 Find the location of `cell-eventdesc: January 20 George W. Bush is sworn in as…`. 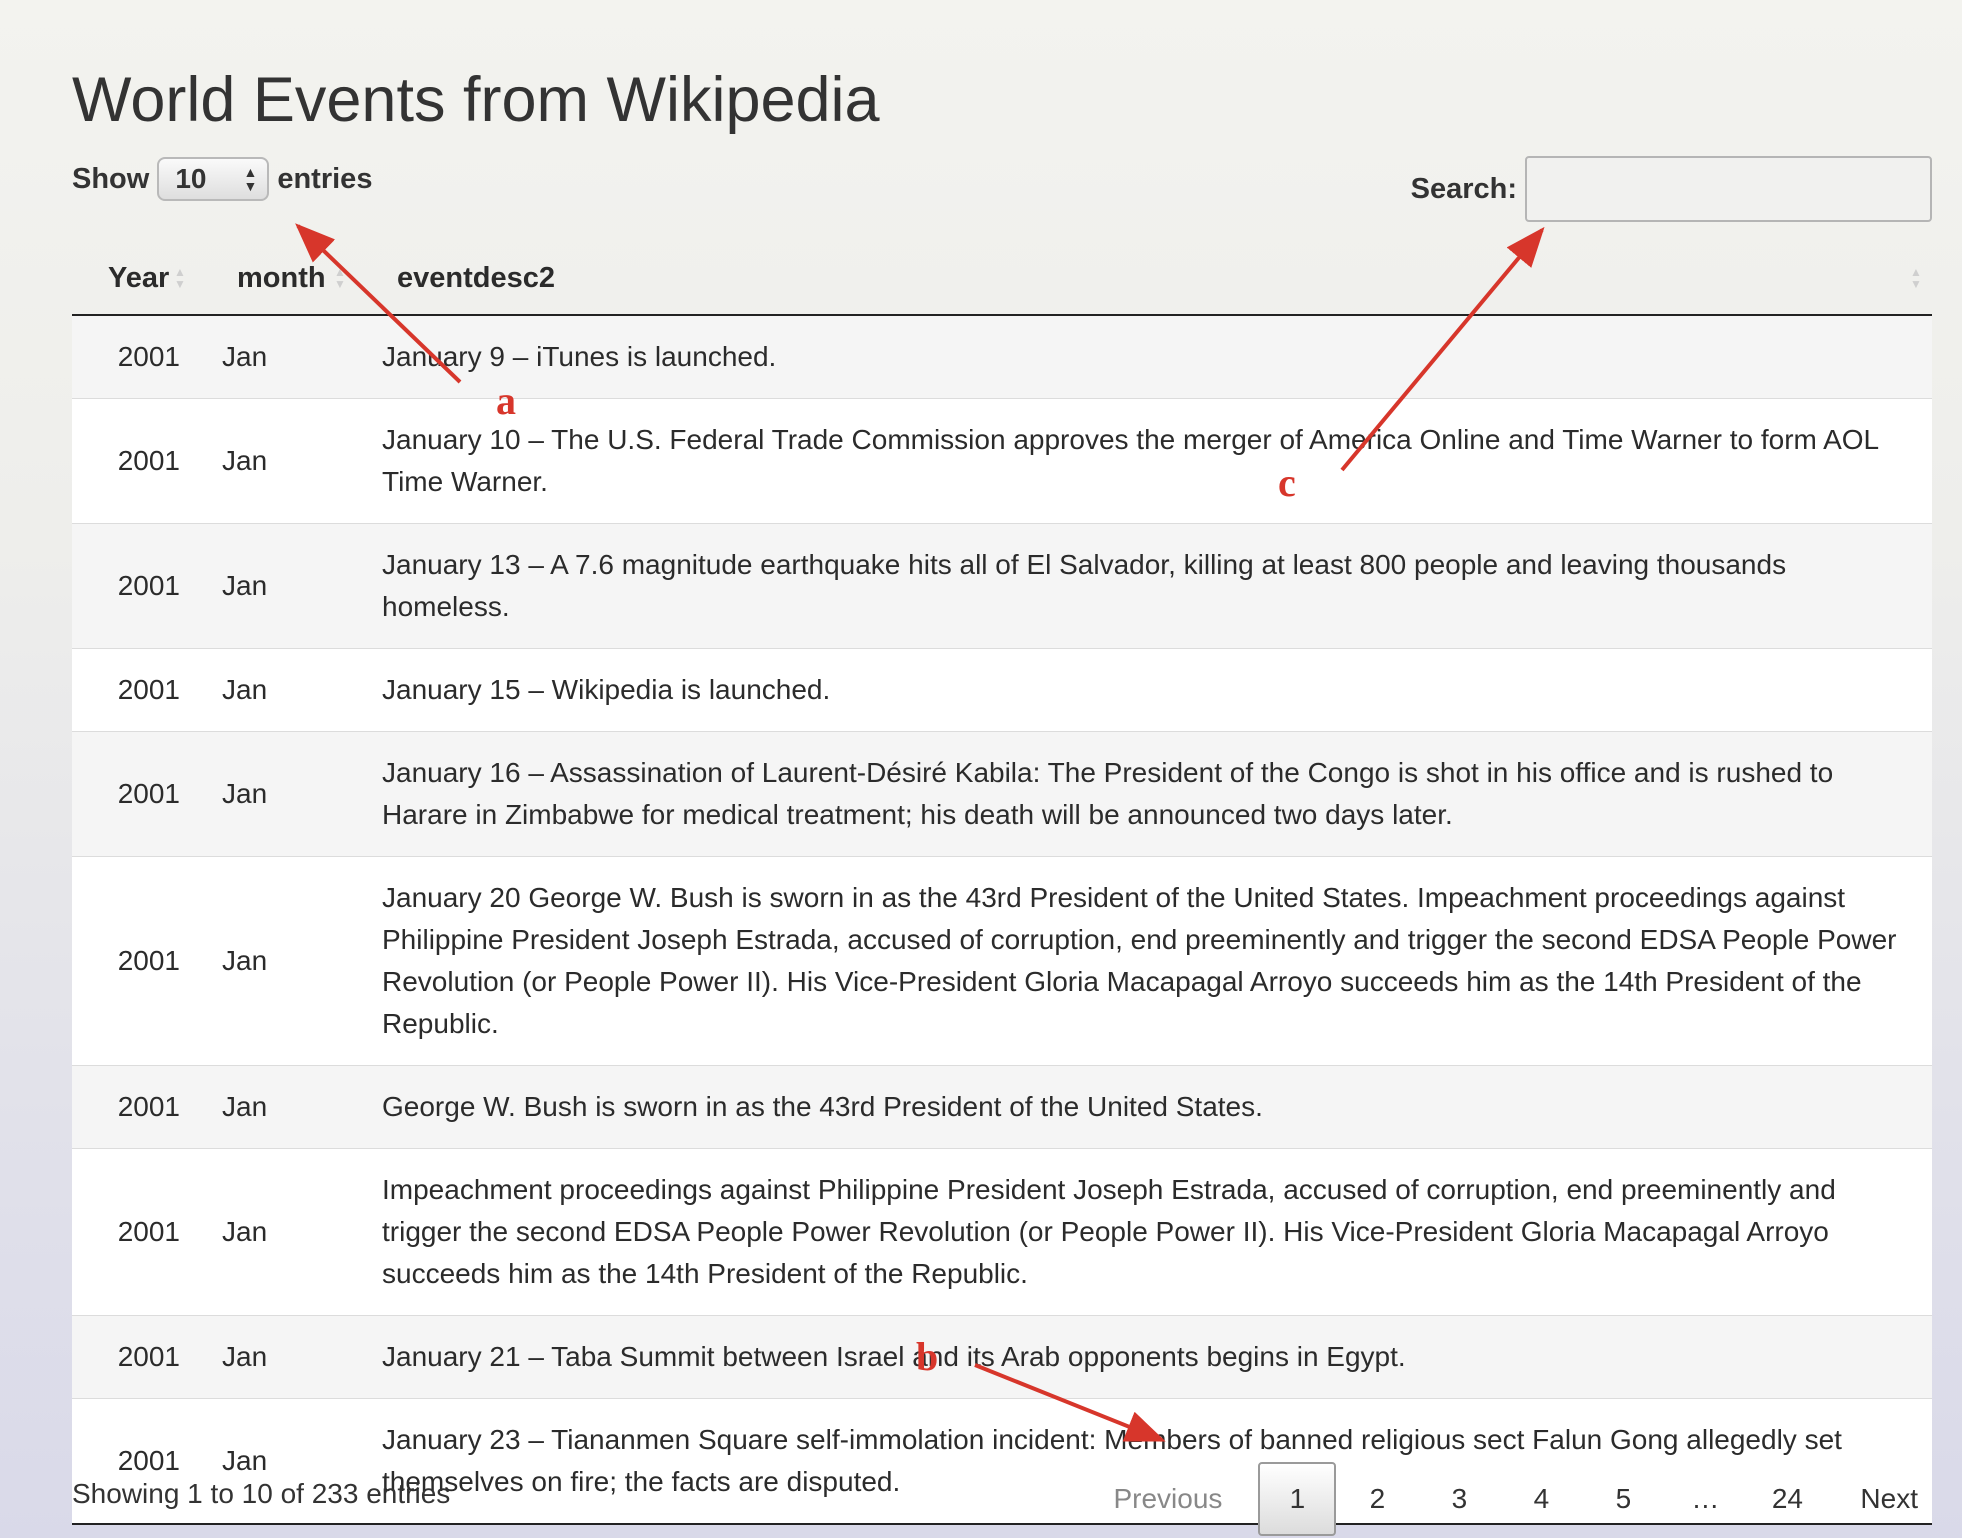

cell-eventdesc: January 20 George W. Bush is sworn in as… is located at coordinates (1157, 961).